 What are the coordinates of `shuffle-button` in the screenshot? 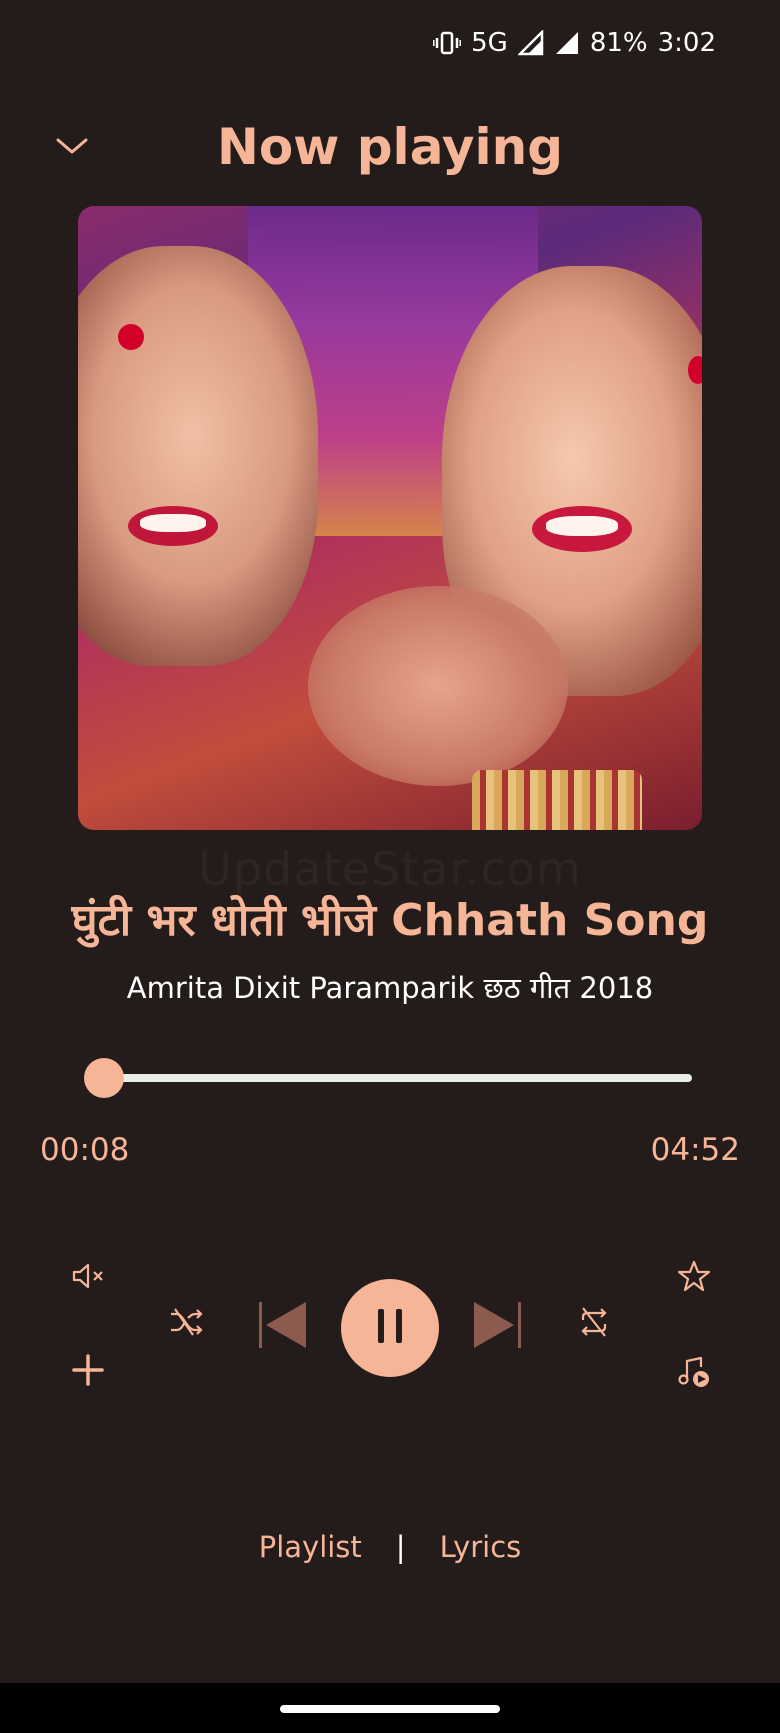 It's located at (186, 1324).